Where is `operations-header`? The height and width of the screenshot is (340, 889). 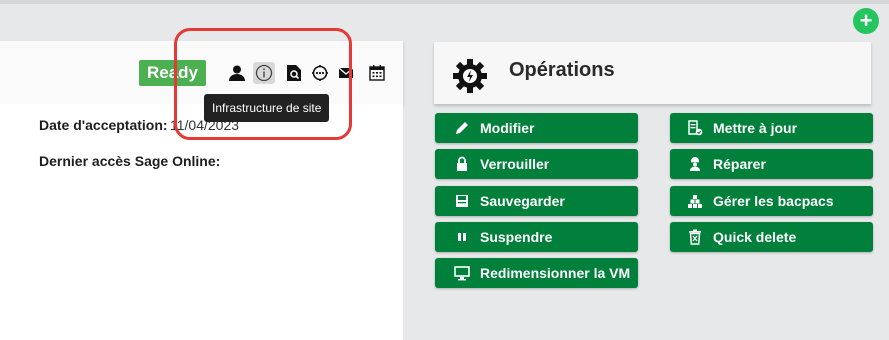
operations-header is located at coordinates (652, 73).